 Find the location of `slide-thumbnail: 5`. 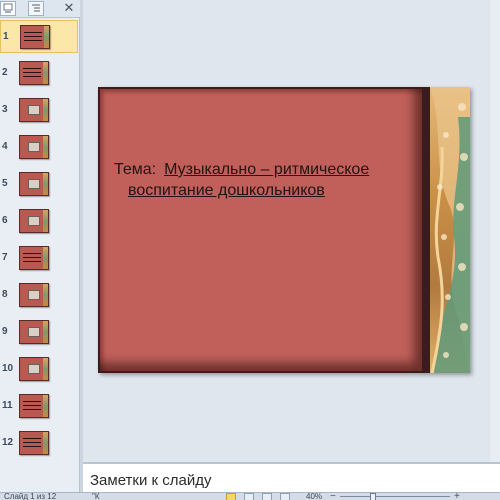

slide-thumbnail: 5 is located at coordinates (39, 184).